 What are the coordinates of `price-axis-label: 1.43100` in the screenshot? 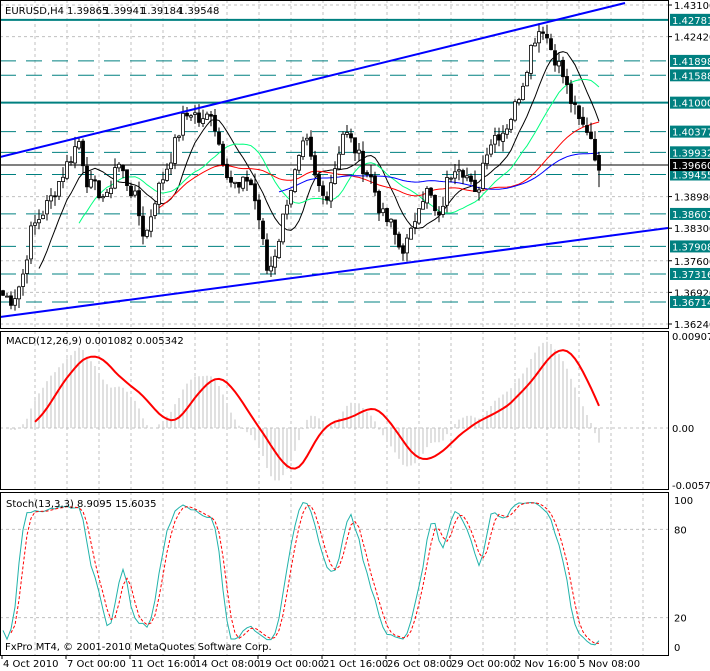 It's located at (692, 6).